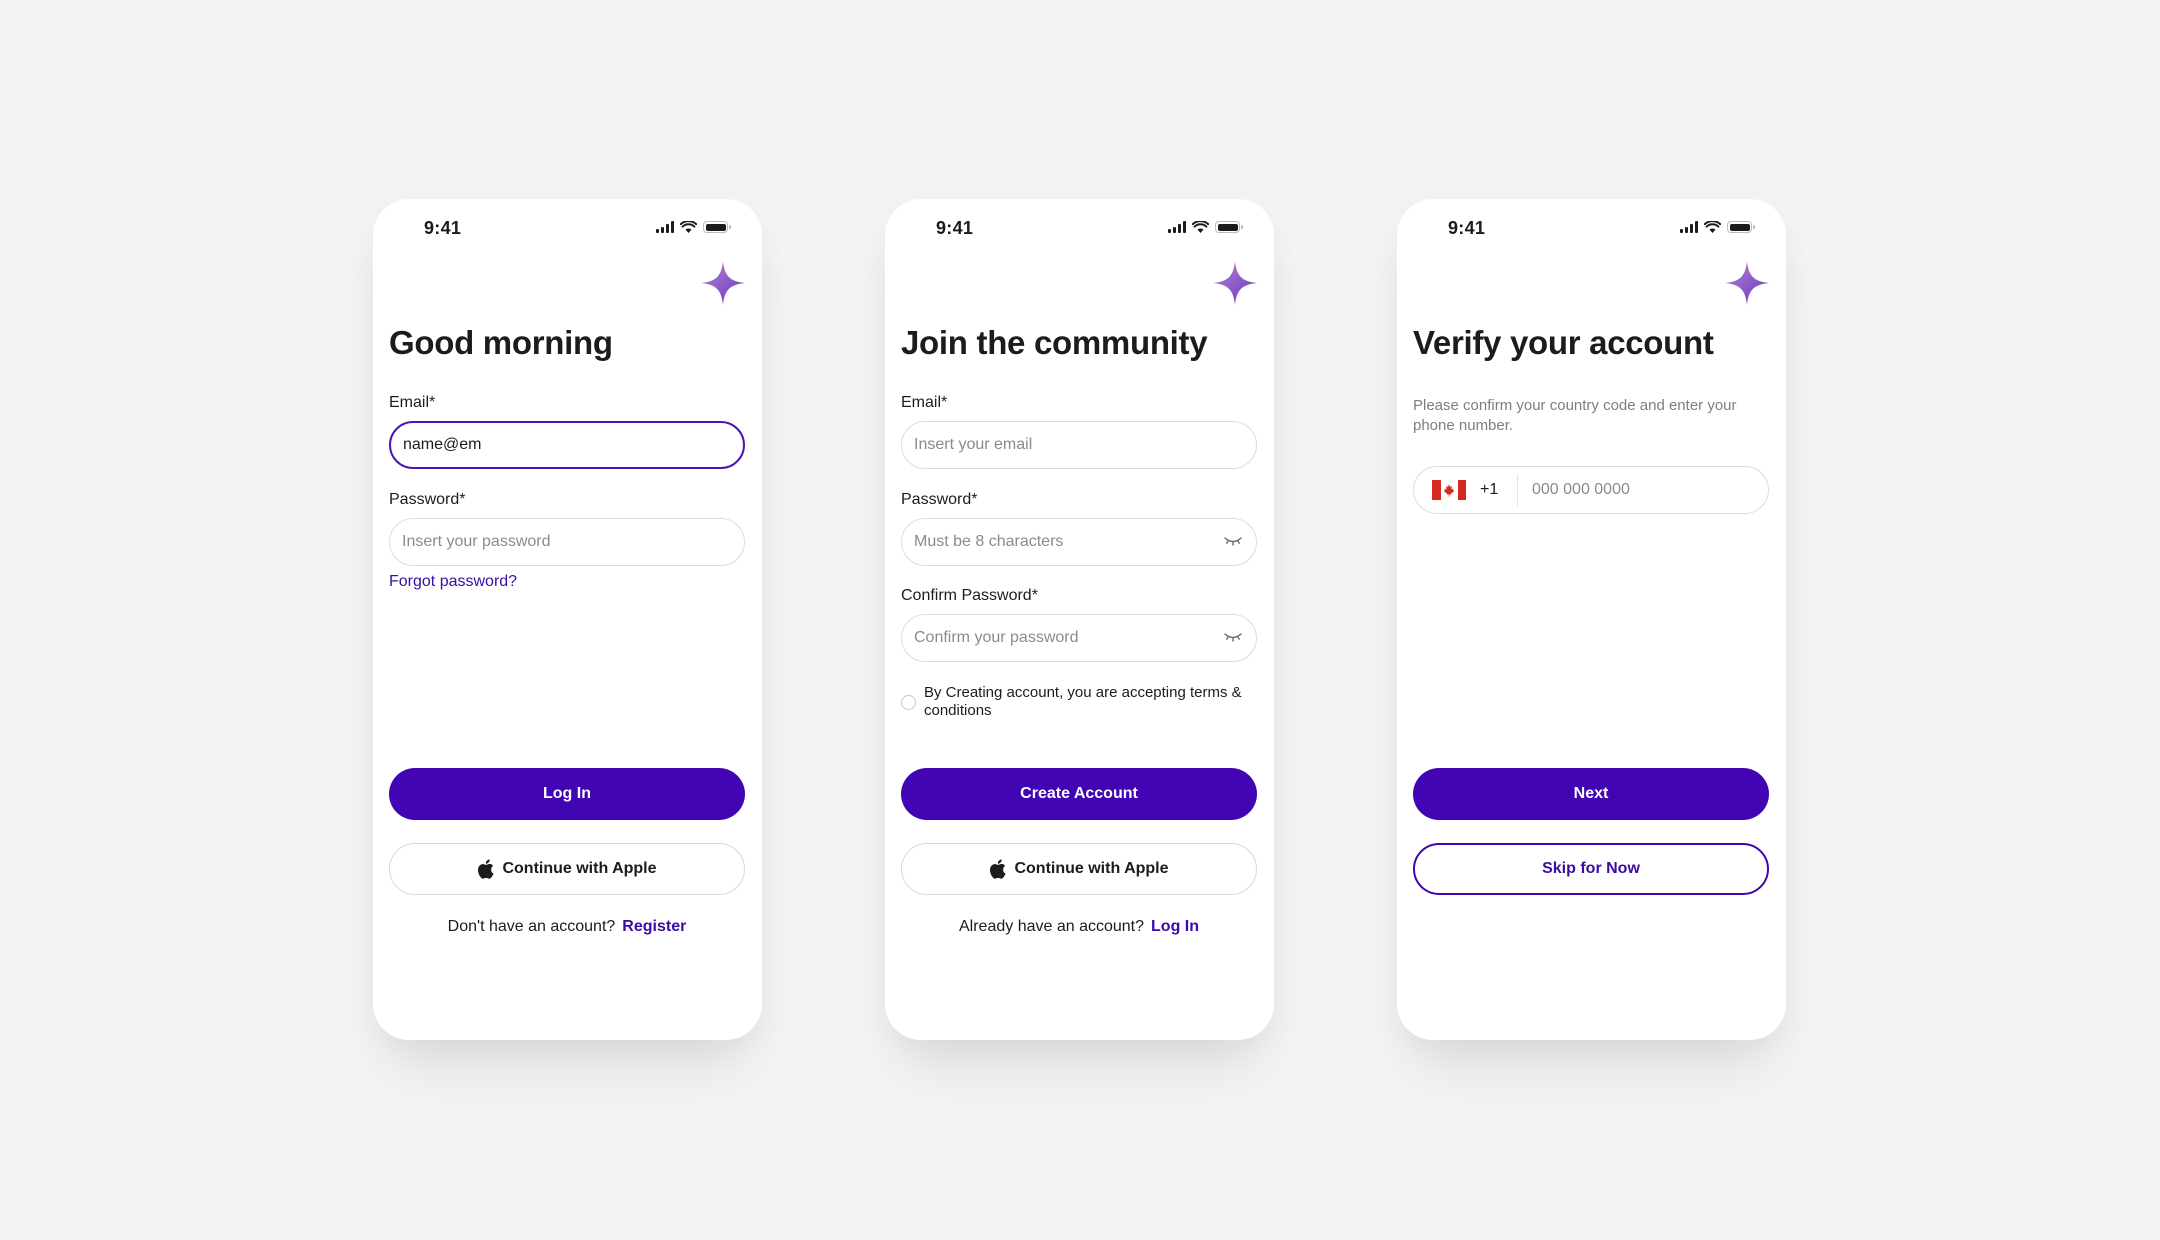  What do you see at coordinates (476, 541) in the screenshot?
I see `password-placeholder: Insert your password` at bounding box center [476, 541].